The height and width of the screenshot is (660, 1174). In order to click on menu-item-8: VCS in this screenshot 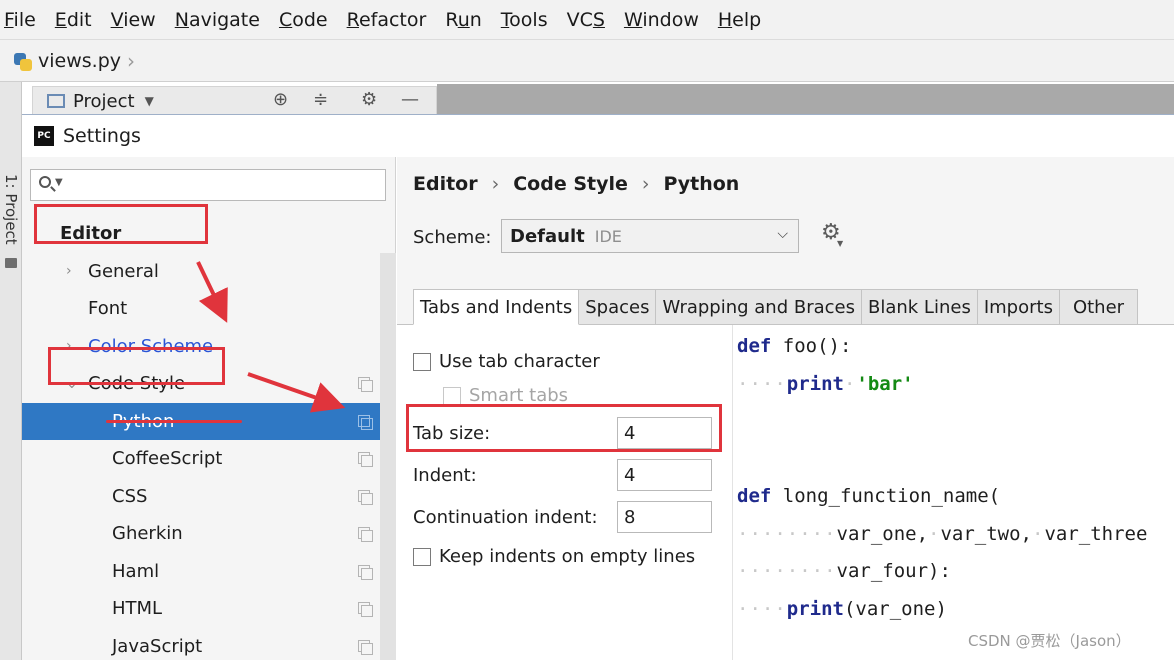, I will do `click(586, 20)`.